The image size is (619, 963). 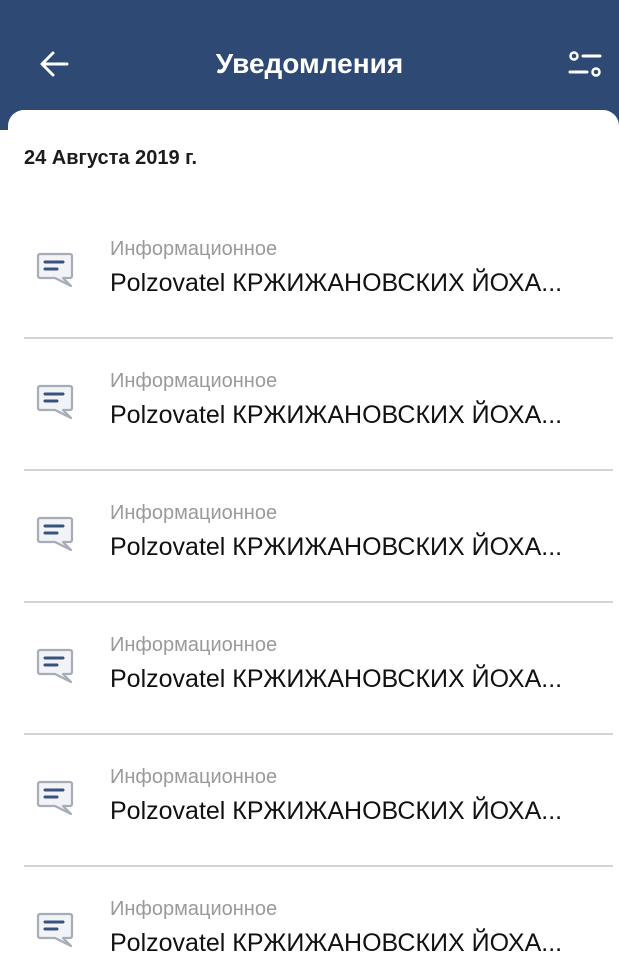 I want to click on back-button, so click(x=54, y=64).